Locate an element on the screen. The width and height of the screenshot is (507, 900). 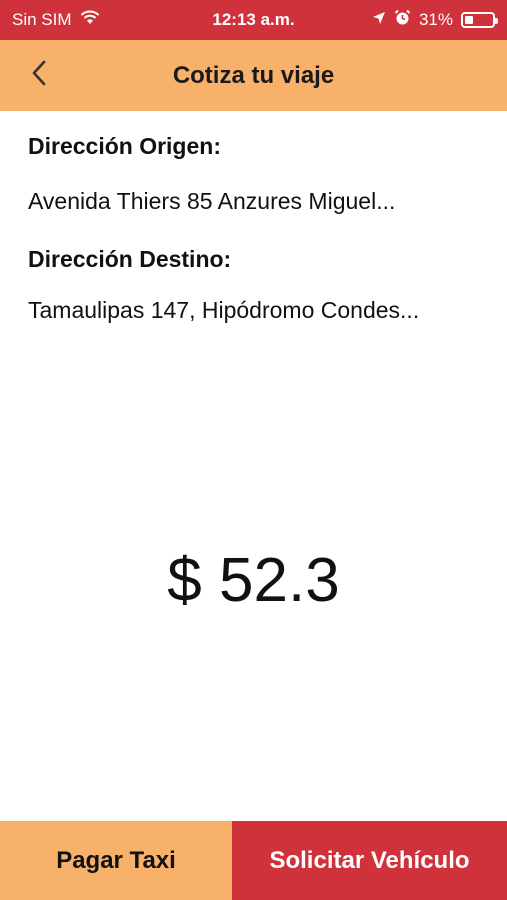
status-left: Sin SIM is located at coordinates (56, 20).